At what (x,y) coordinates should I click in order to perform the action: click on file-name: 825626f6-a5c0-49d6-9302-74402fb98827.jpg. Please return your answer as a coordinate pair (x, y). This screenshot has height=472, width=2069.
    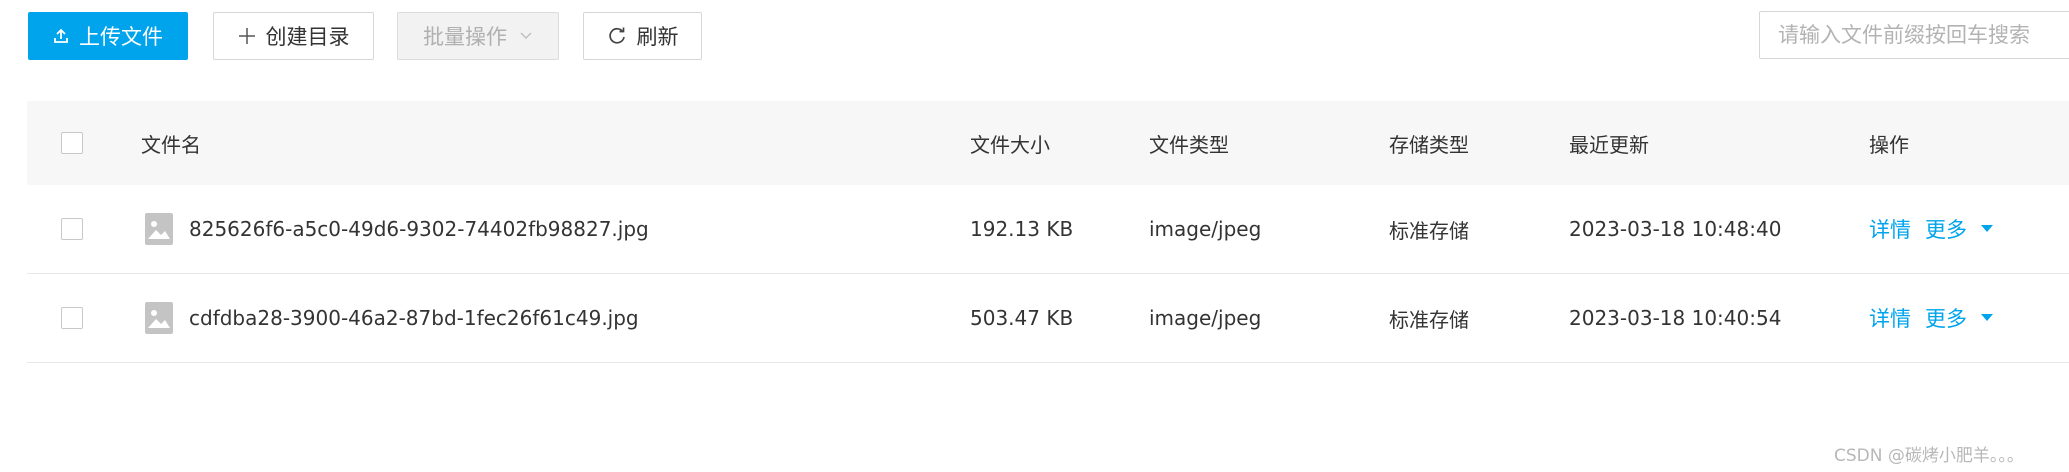
    Looking at the image, I should click on (419, 229).